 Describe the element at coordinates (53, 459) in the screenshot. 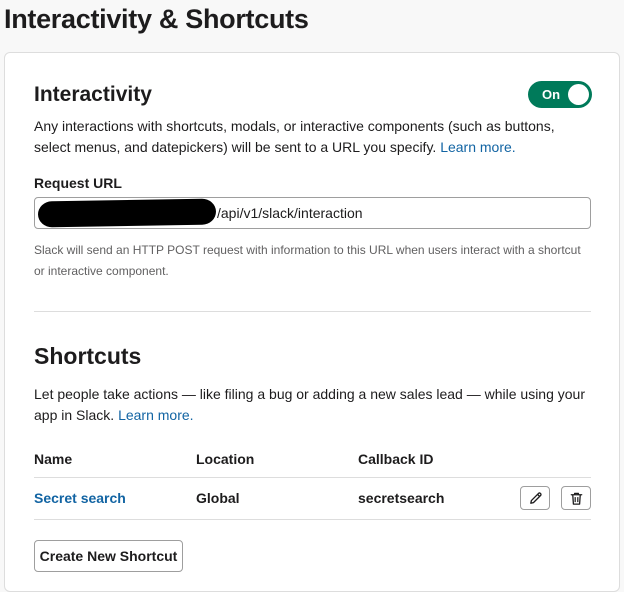

I see `column-header-name: Name` at that location.